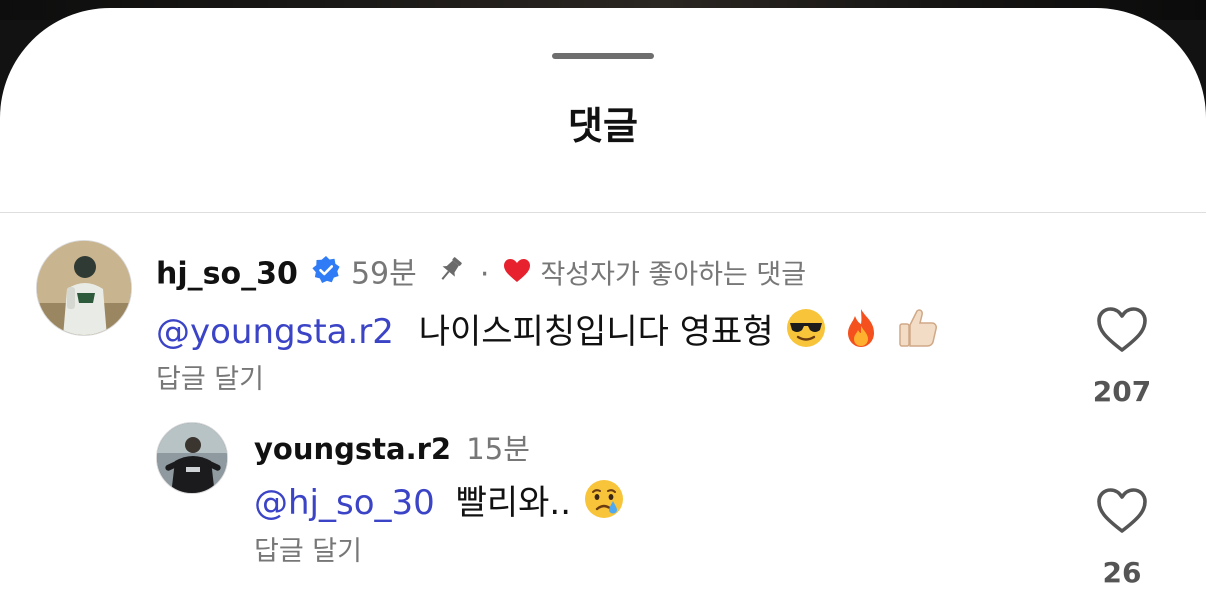  I want to click on reply-header: youngsta.r2 15분, so click(392, 449).